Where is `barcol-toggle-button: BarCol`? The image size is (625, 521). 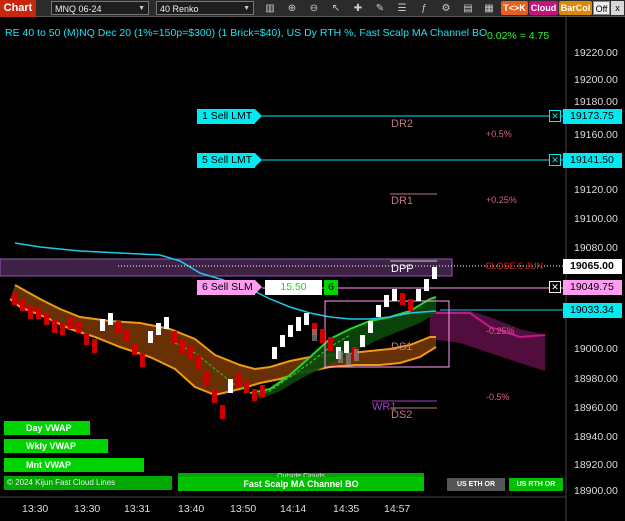 barcol-toggle-button: BarCol is located at coordinates (575, 8).